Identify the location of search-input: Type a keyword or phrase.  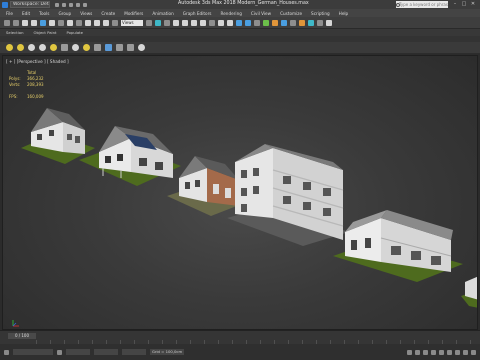
(422, 4).